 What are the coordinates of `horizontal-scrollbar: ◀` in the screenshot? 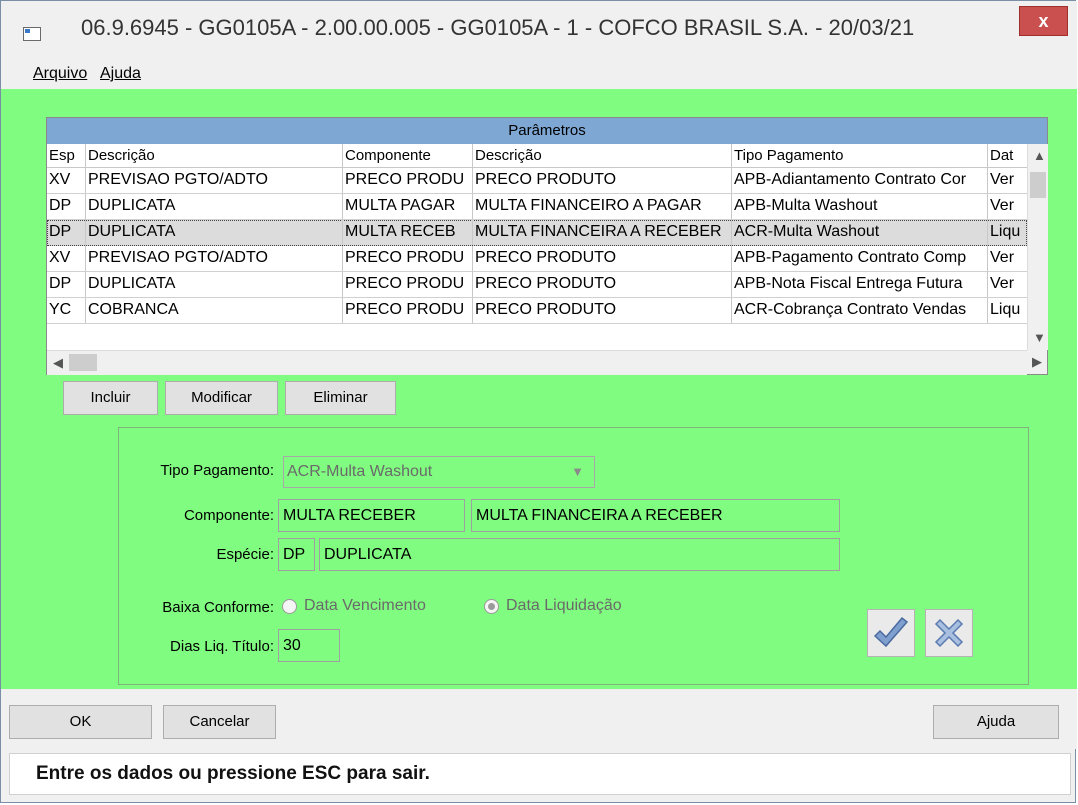 It's located at (537, 362).